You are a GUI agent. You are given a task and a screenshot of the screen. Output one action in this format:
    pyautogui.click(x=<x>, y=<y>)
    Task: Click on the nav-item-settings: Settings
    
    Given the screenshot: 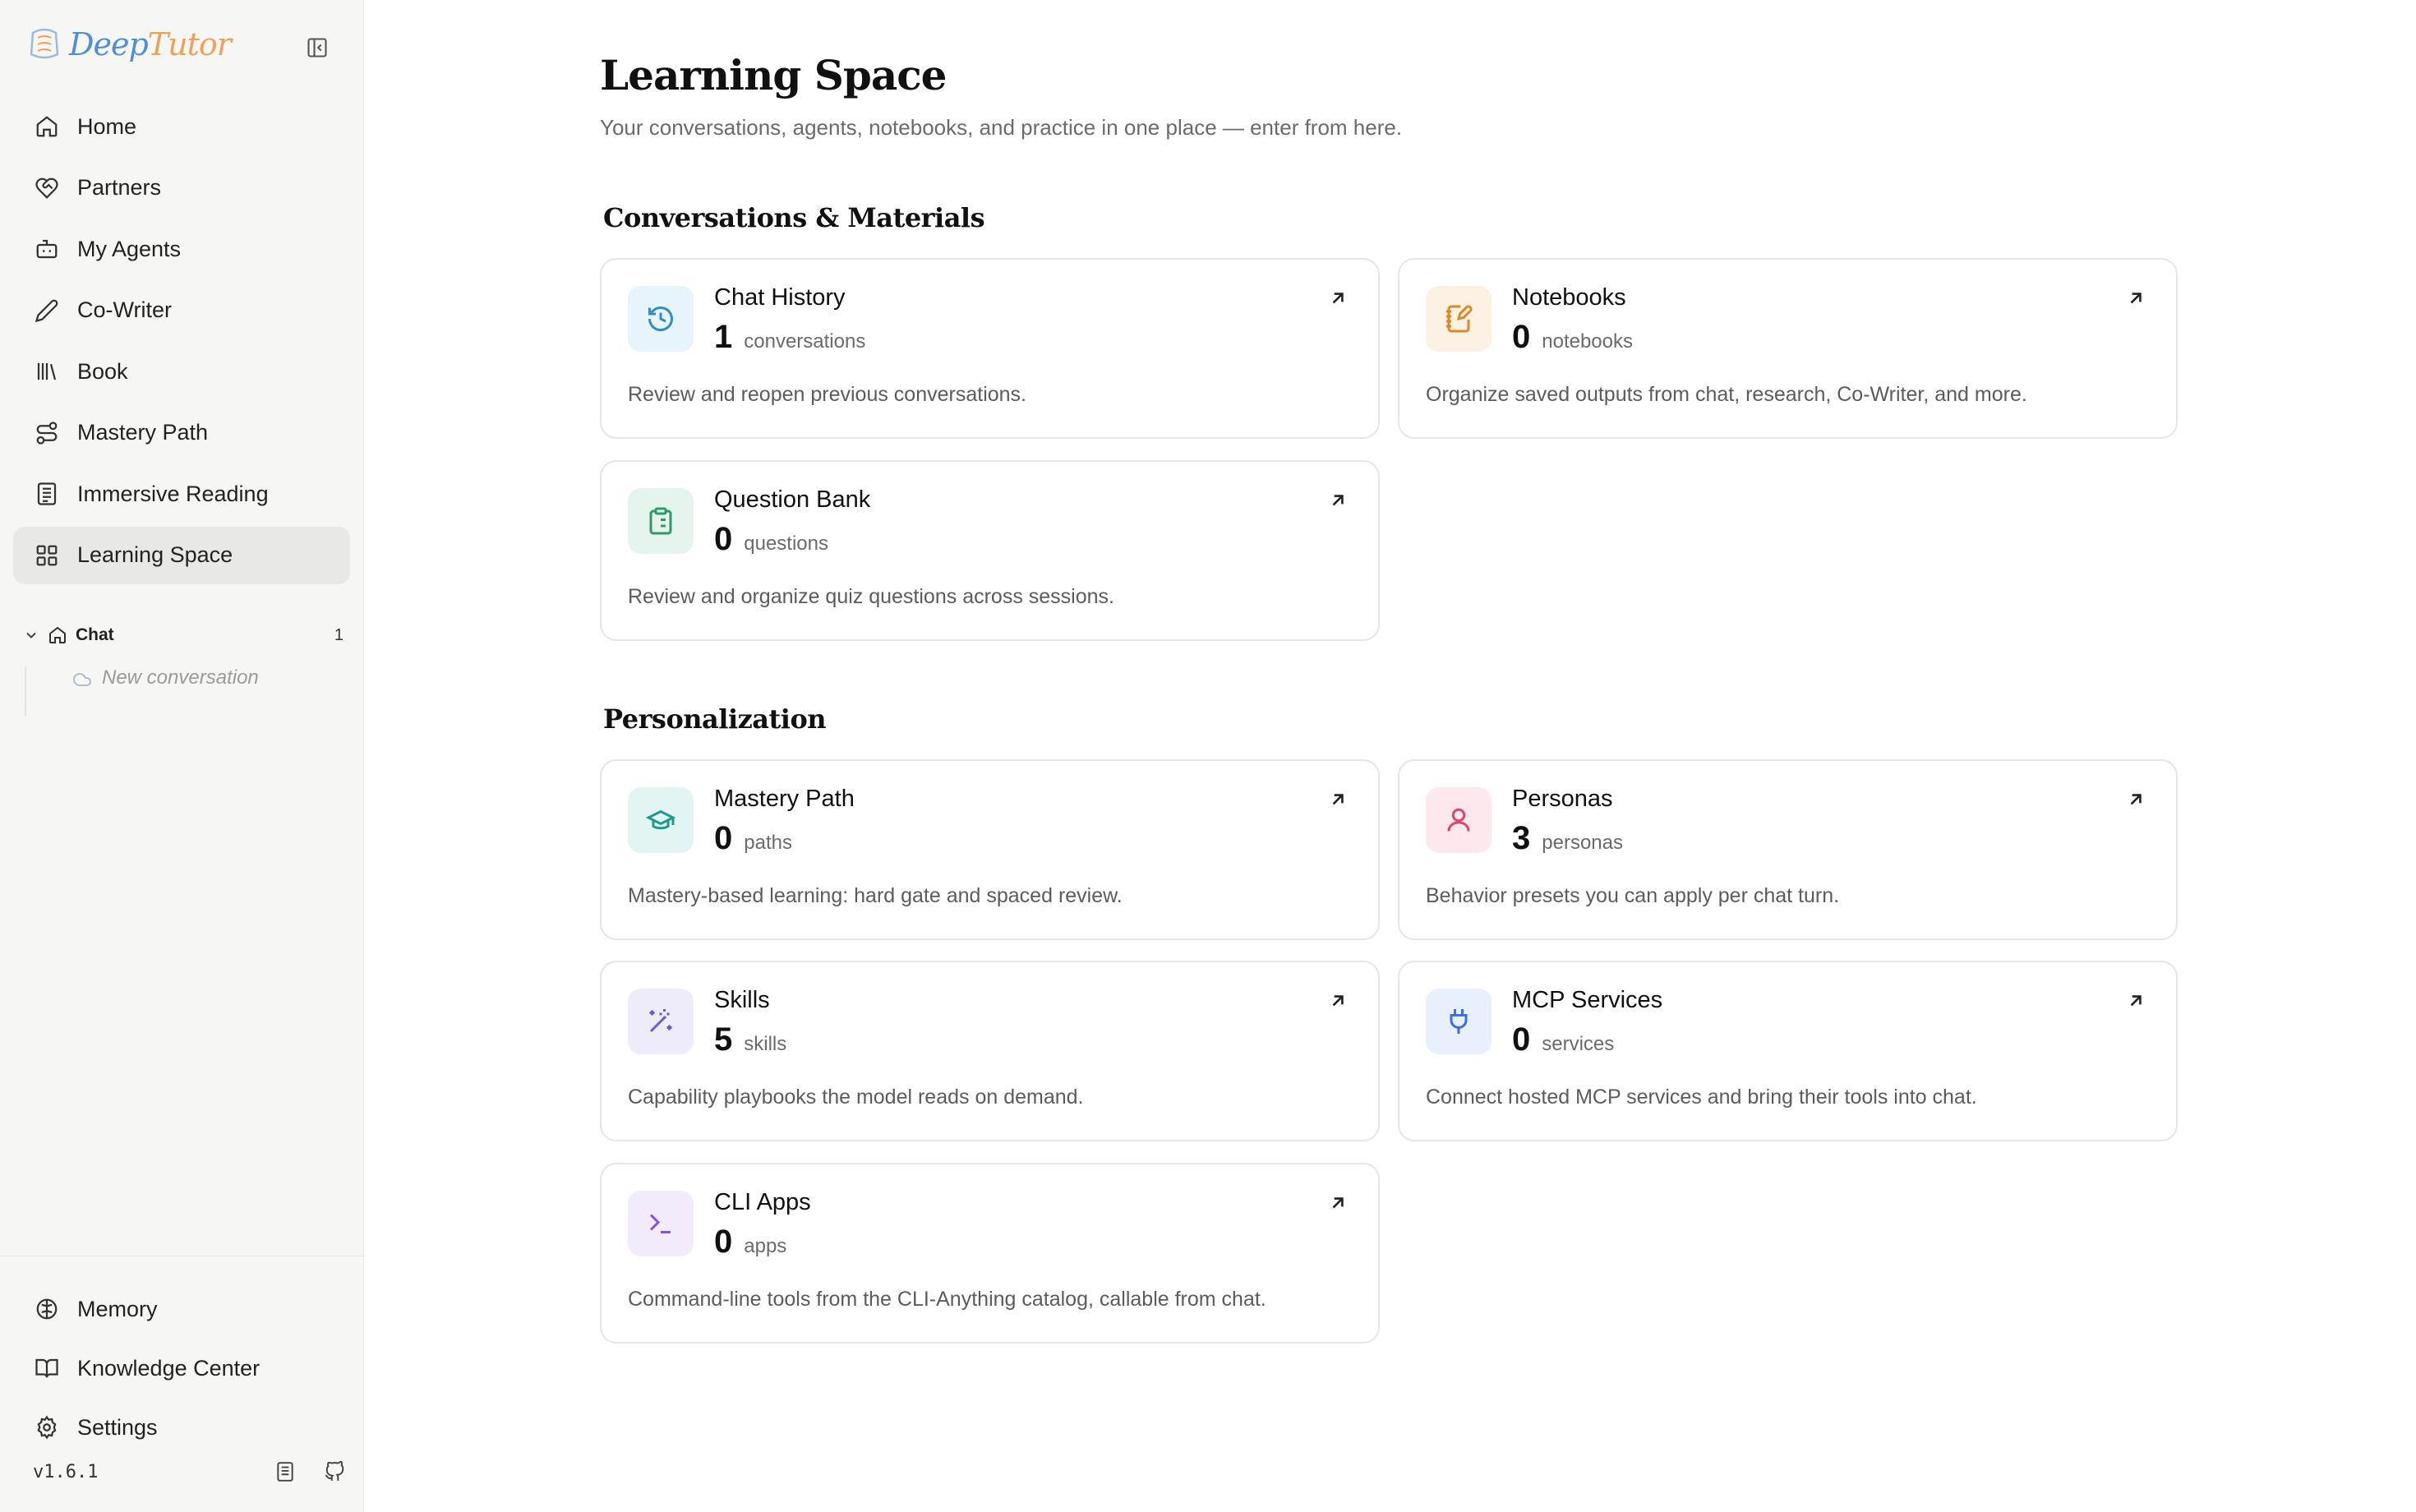 What is the action you would take?
    pyautogui.click(x=182, y=1427)
    